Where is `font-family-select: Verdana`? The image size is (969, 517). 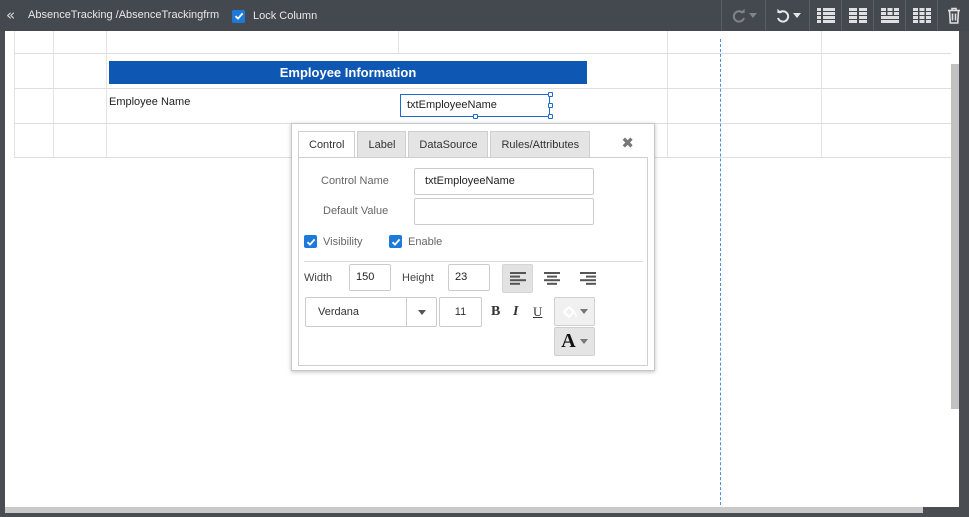
font-family-select: Verdana is located at coordinates (371, 312).